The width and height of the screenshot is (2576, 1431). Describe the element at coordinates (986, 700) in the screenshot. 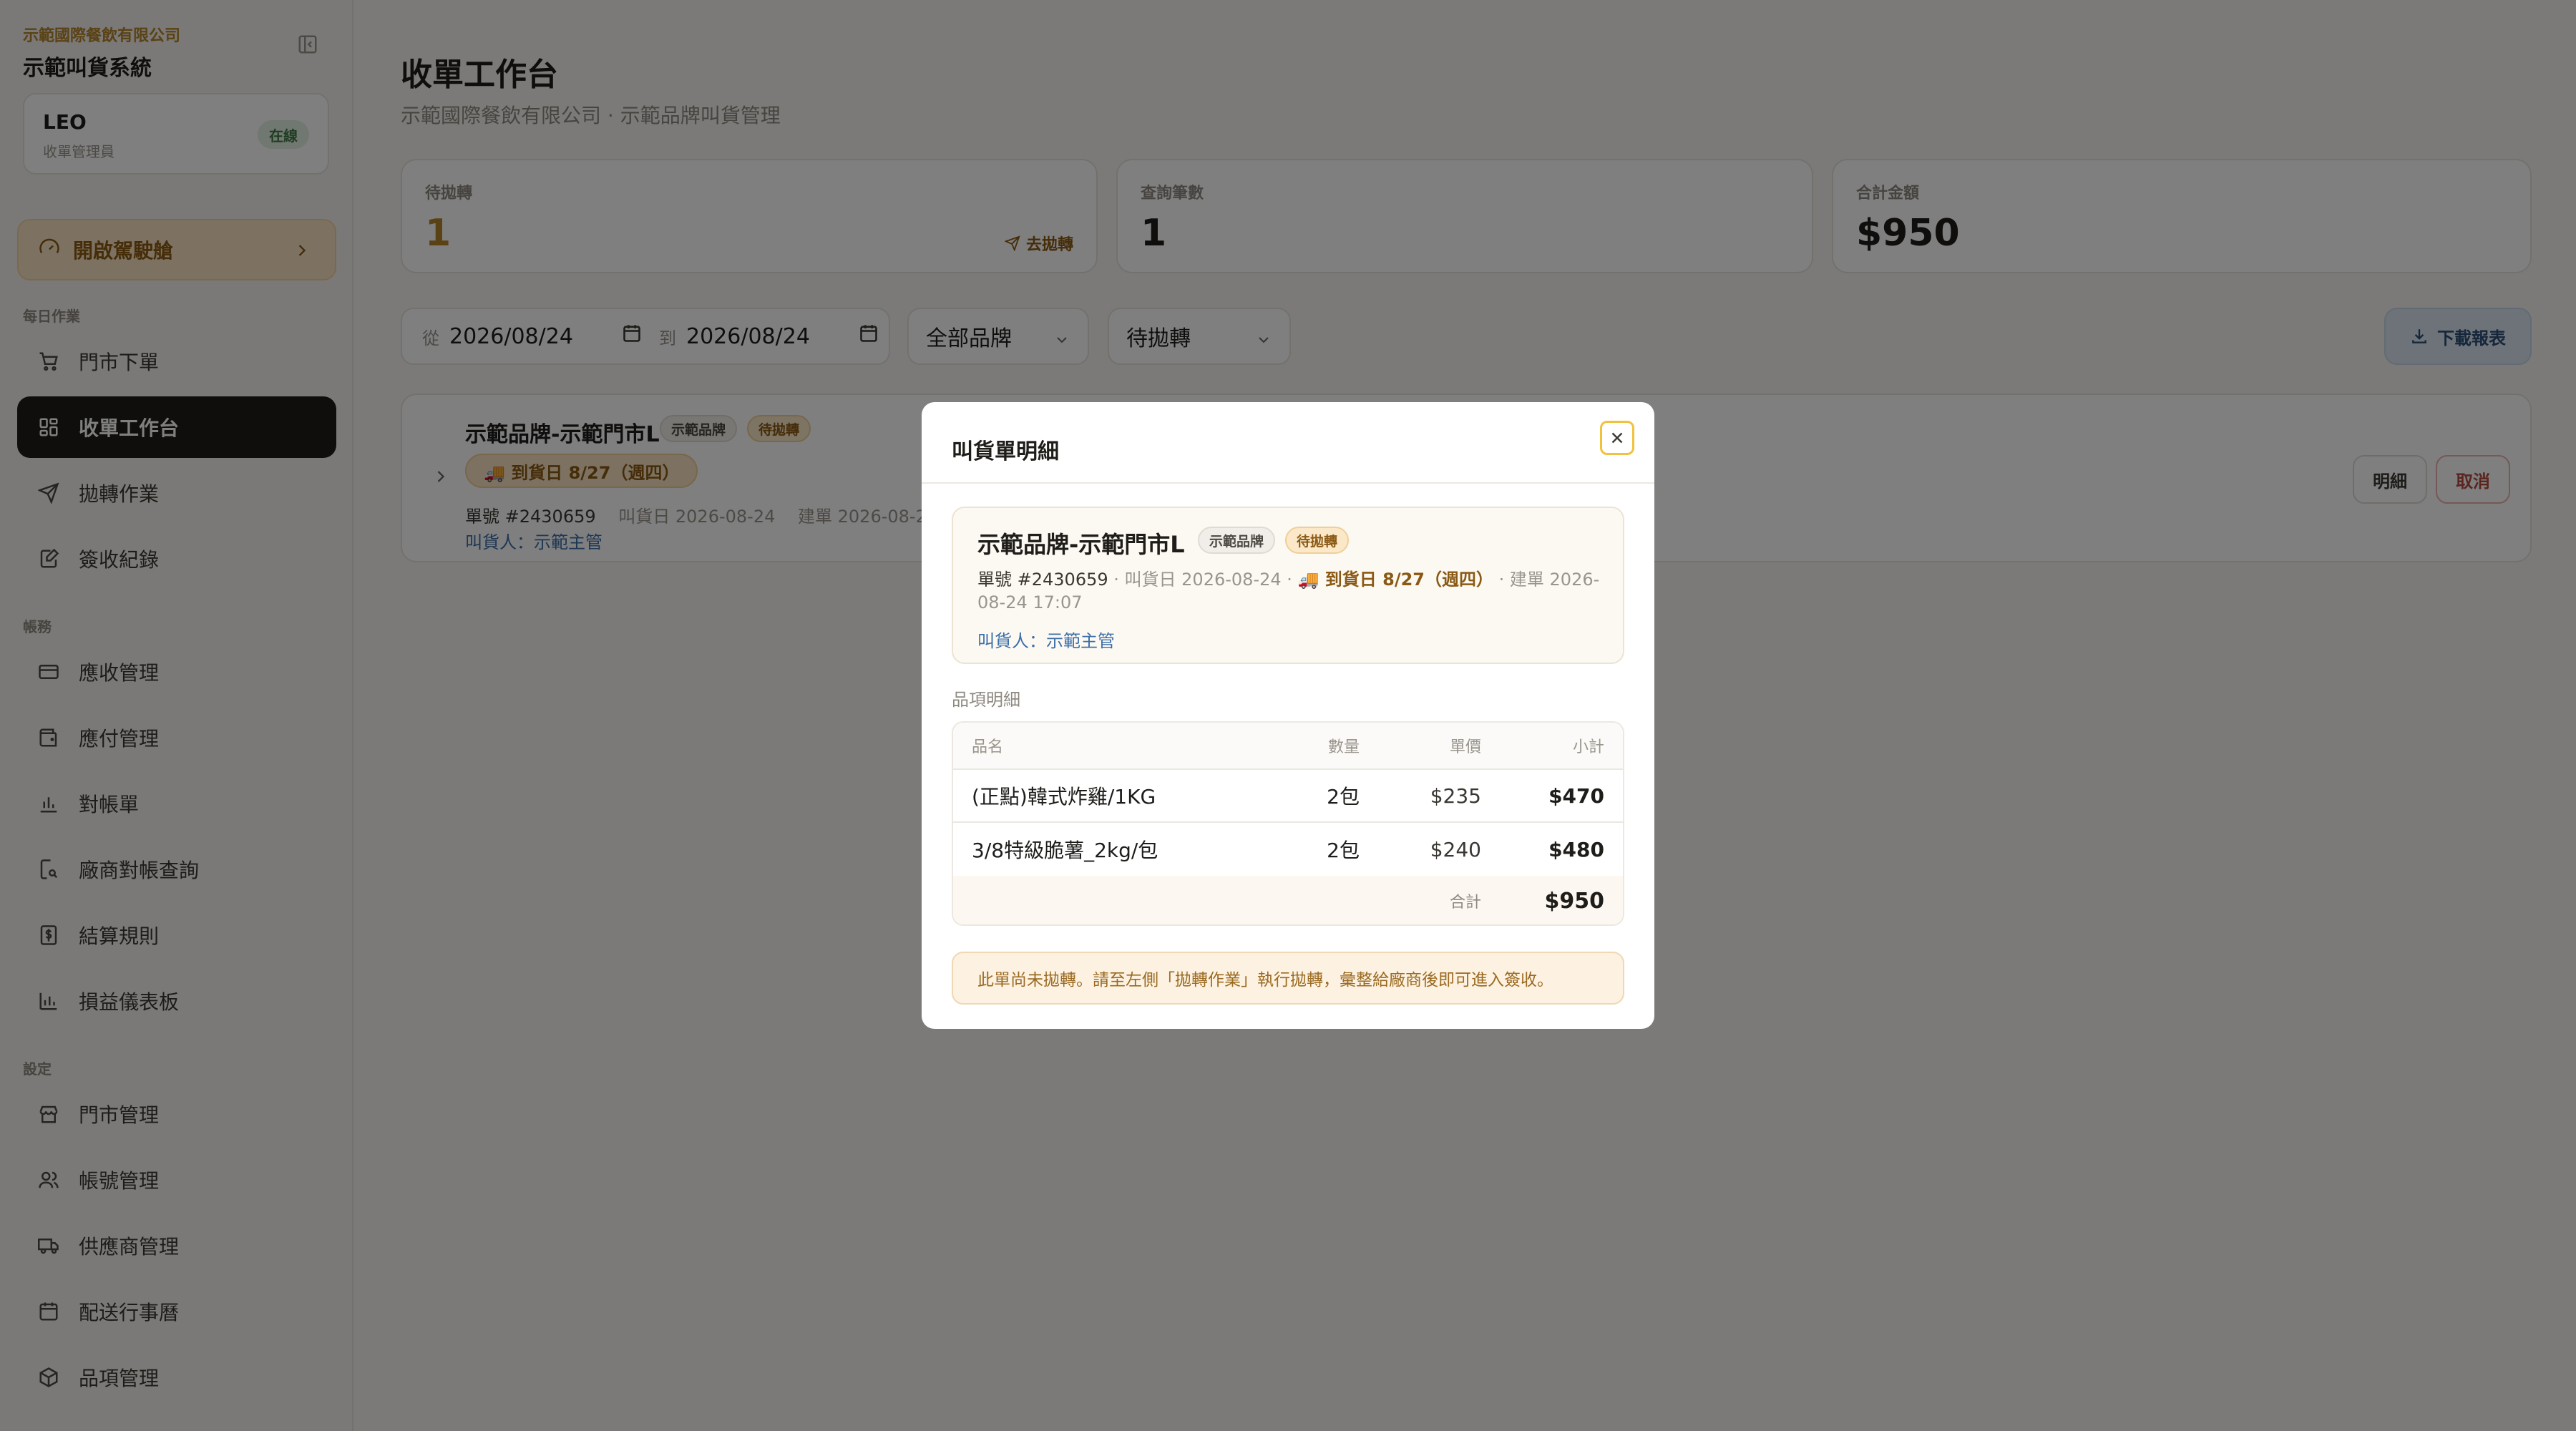

I see `items-section-label: 品項明細` at that location.